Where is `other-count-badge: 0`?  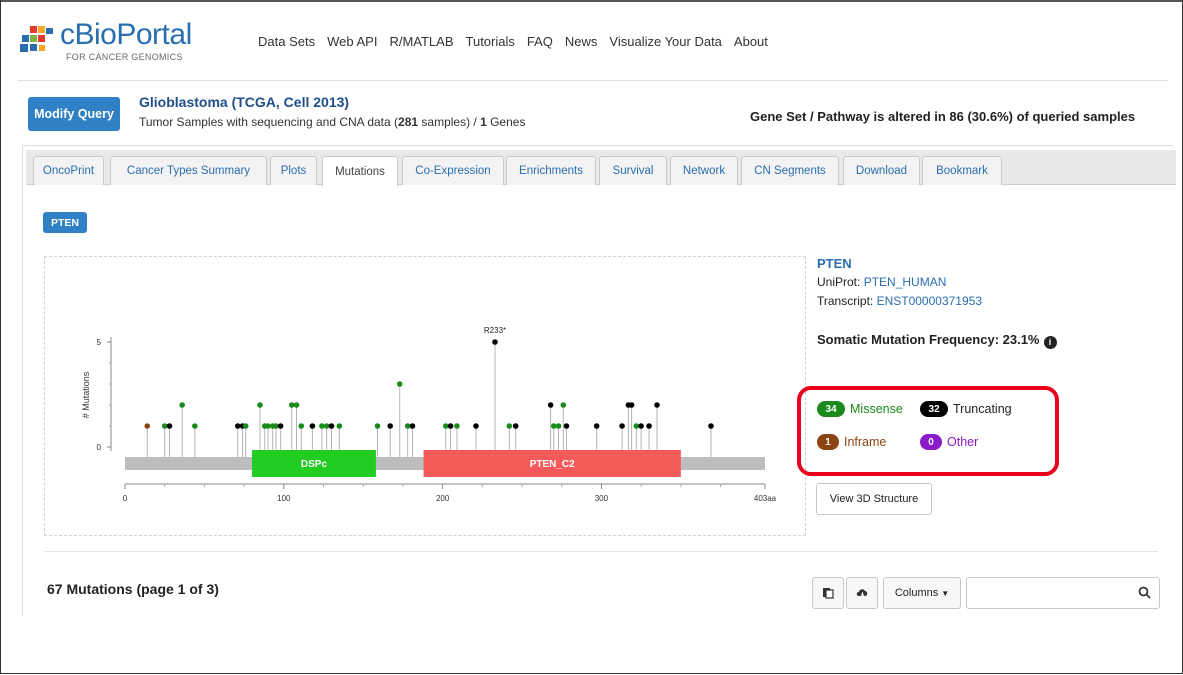
other-count-badge: 0 is located at coordinates (931, 442).